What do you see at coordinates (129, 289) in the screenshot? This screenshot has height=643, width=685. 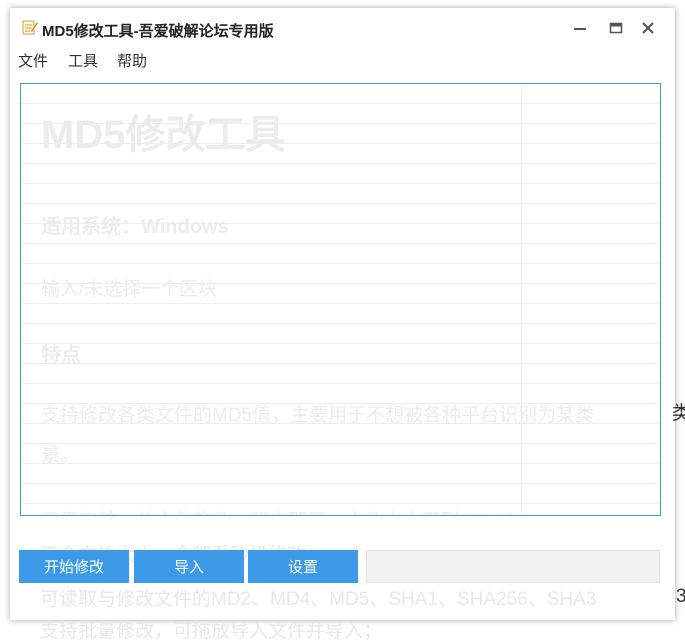 I see `doc-hint: 输入/未选择一个区块` at bounding box center [129, 289].